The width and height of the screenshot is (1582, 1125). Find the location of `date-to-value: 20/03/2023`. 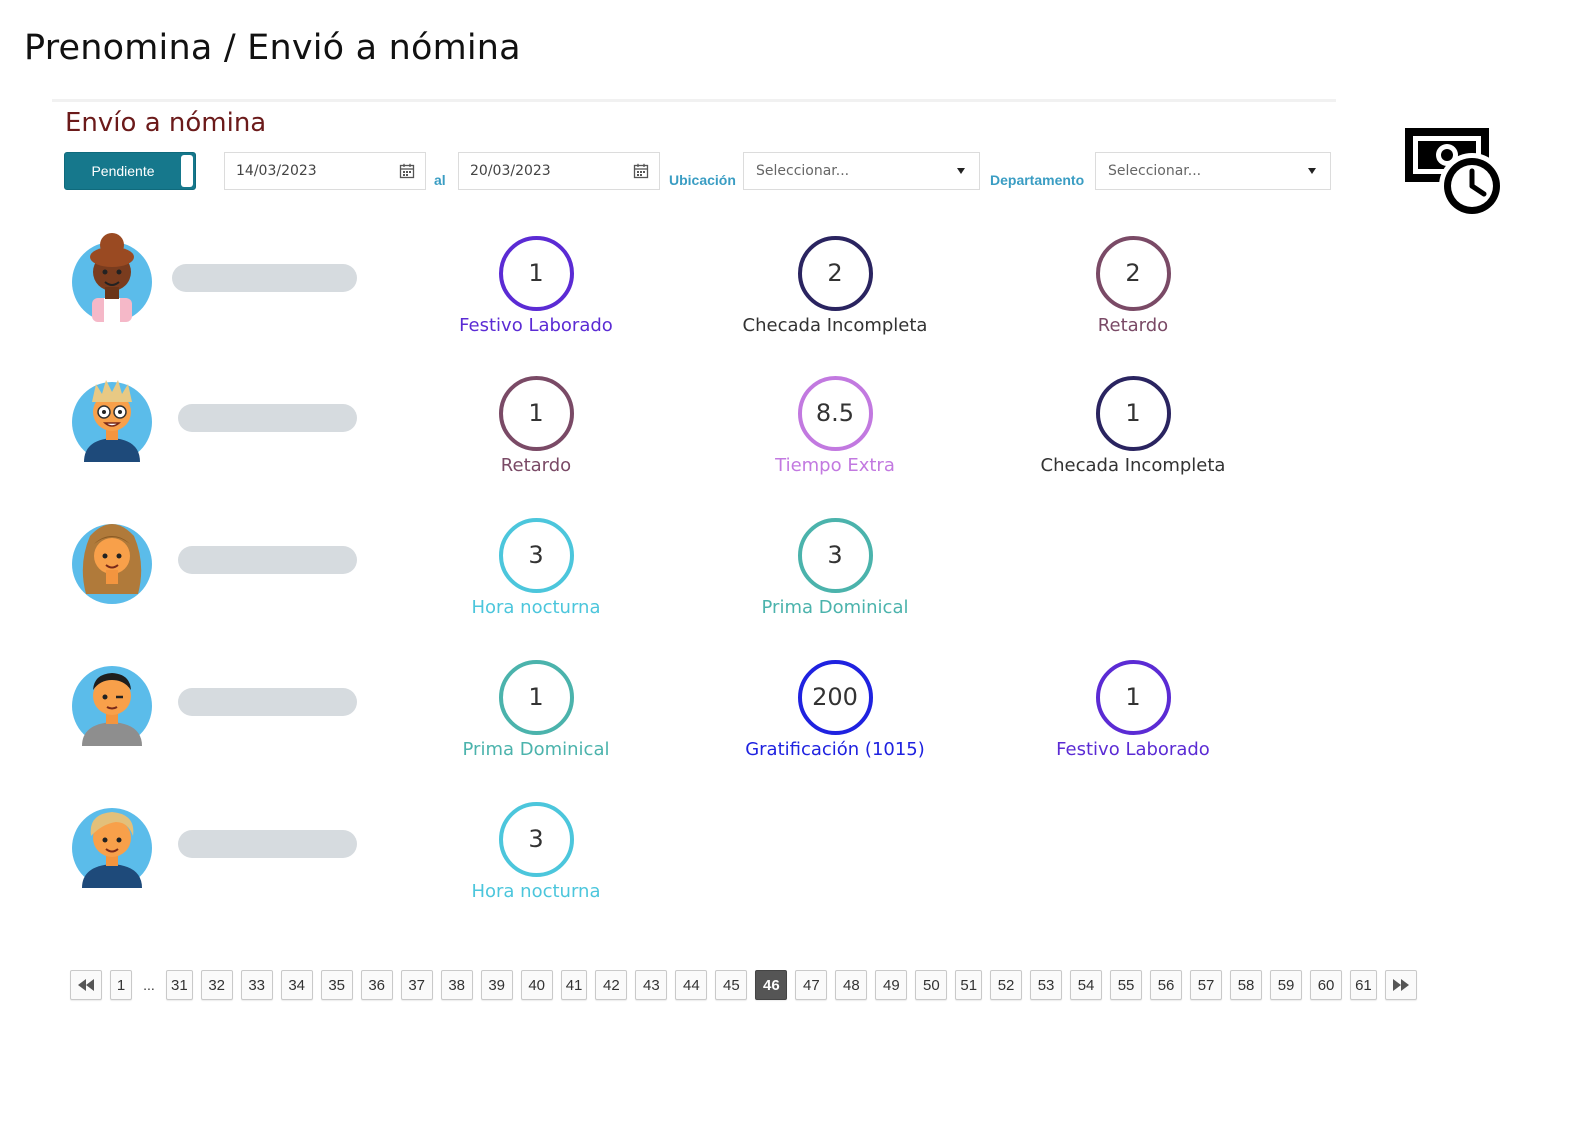

date-to-value: 20/03/2023 is located at coordinates (510, 171).